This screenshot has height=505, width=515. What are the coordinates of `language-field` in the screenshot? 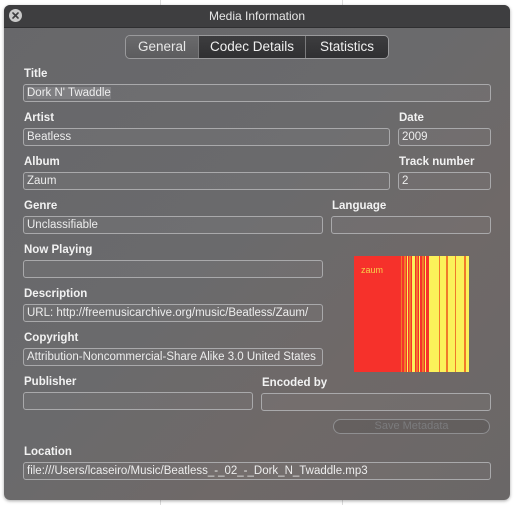 It's located at (411, 225).